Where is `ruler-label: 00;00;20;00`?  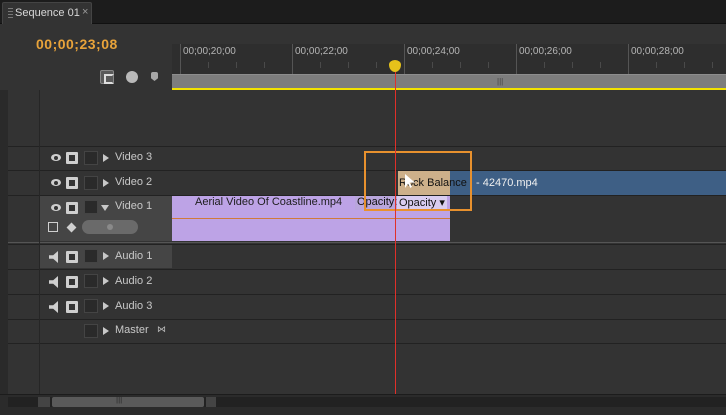
ruler-label: 00;00;20;00 is located at coordinates (209, 51).